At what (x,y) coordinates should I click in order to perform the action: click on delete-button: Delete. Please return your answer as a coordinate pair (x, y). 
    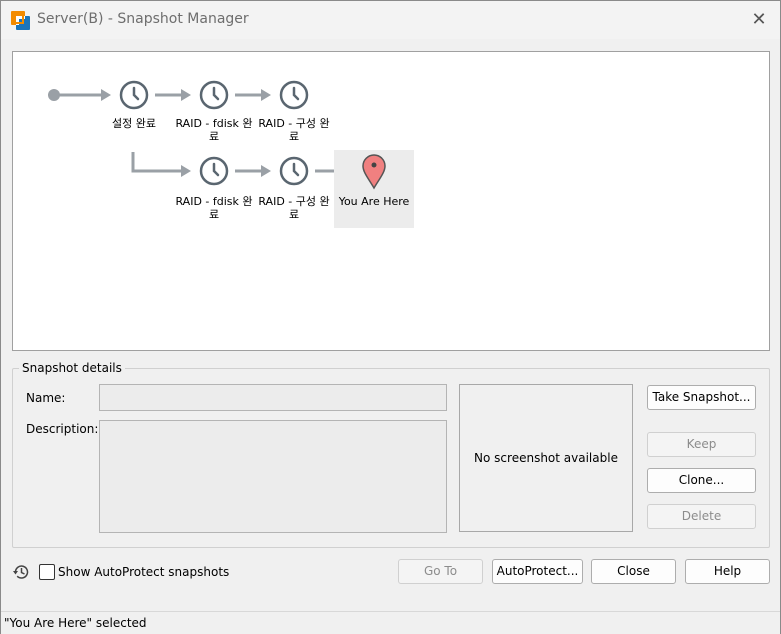
    Looking at the image, I should click on (701, 516).